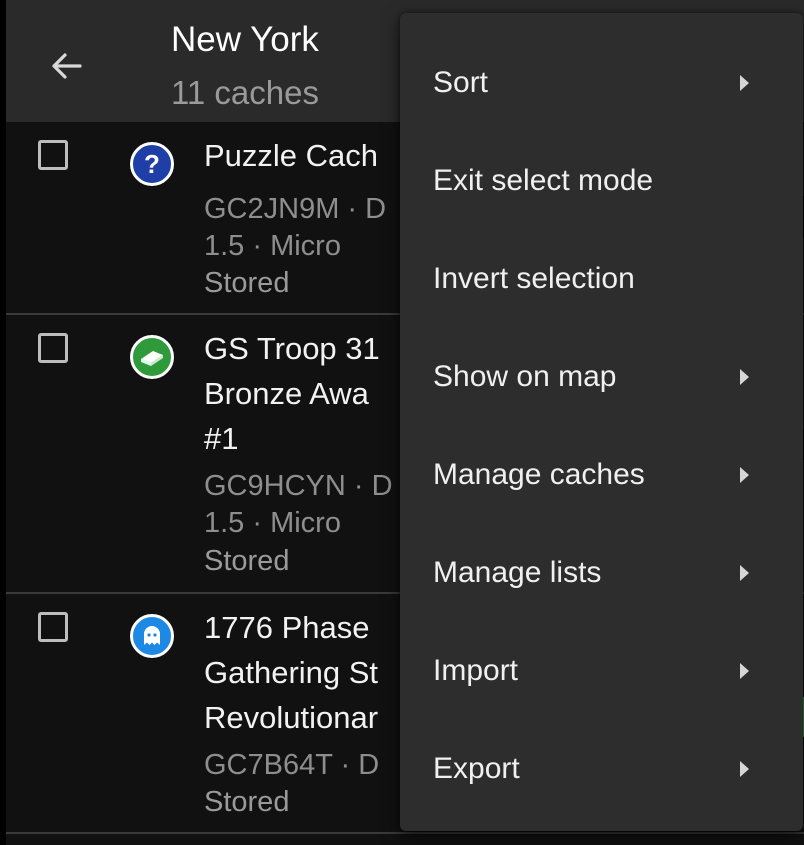 The image size is (804, 845). I want to click on cache-title-line: Revolutionar, so click(291, 717).